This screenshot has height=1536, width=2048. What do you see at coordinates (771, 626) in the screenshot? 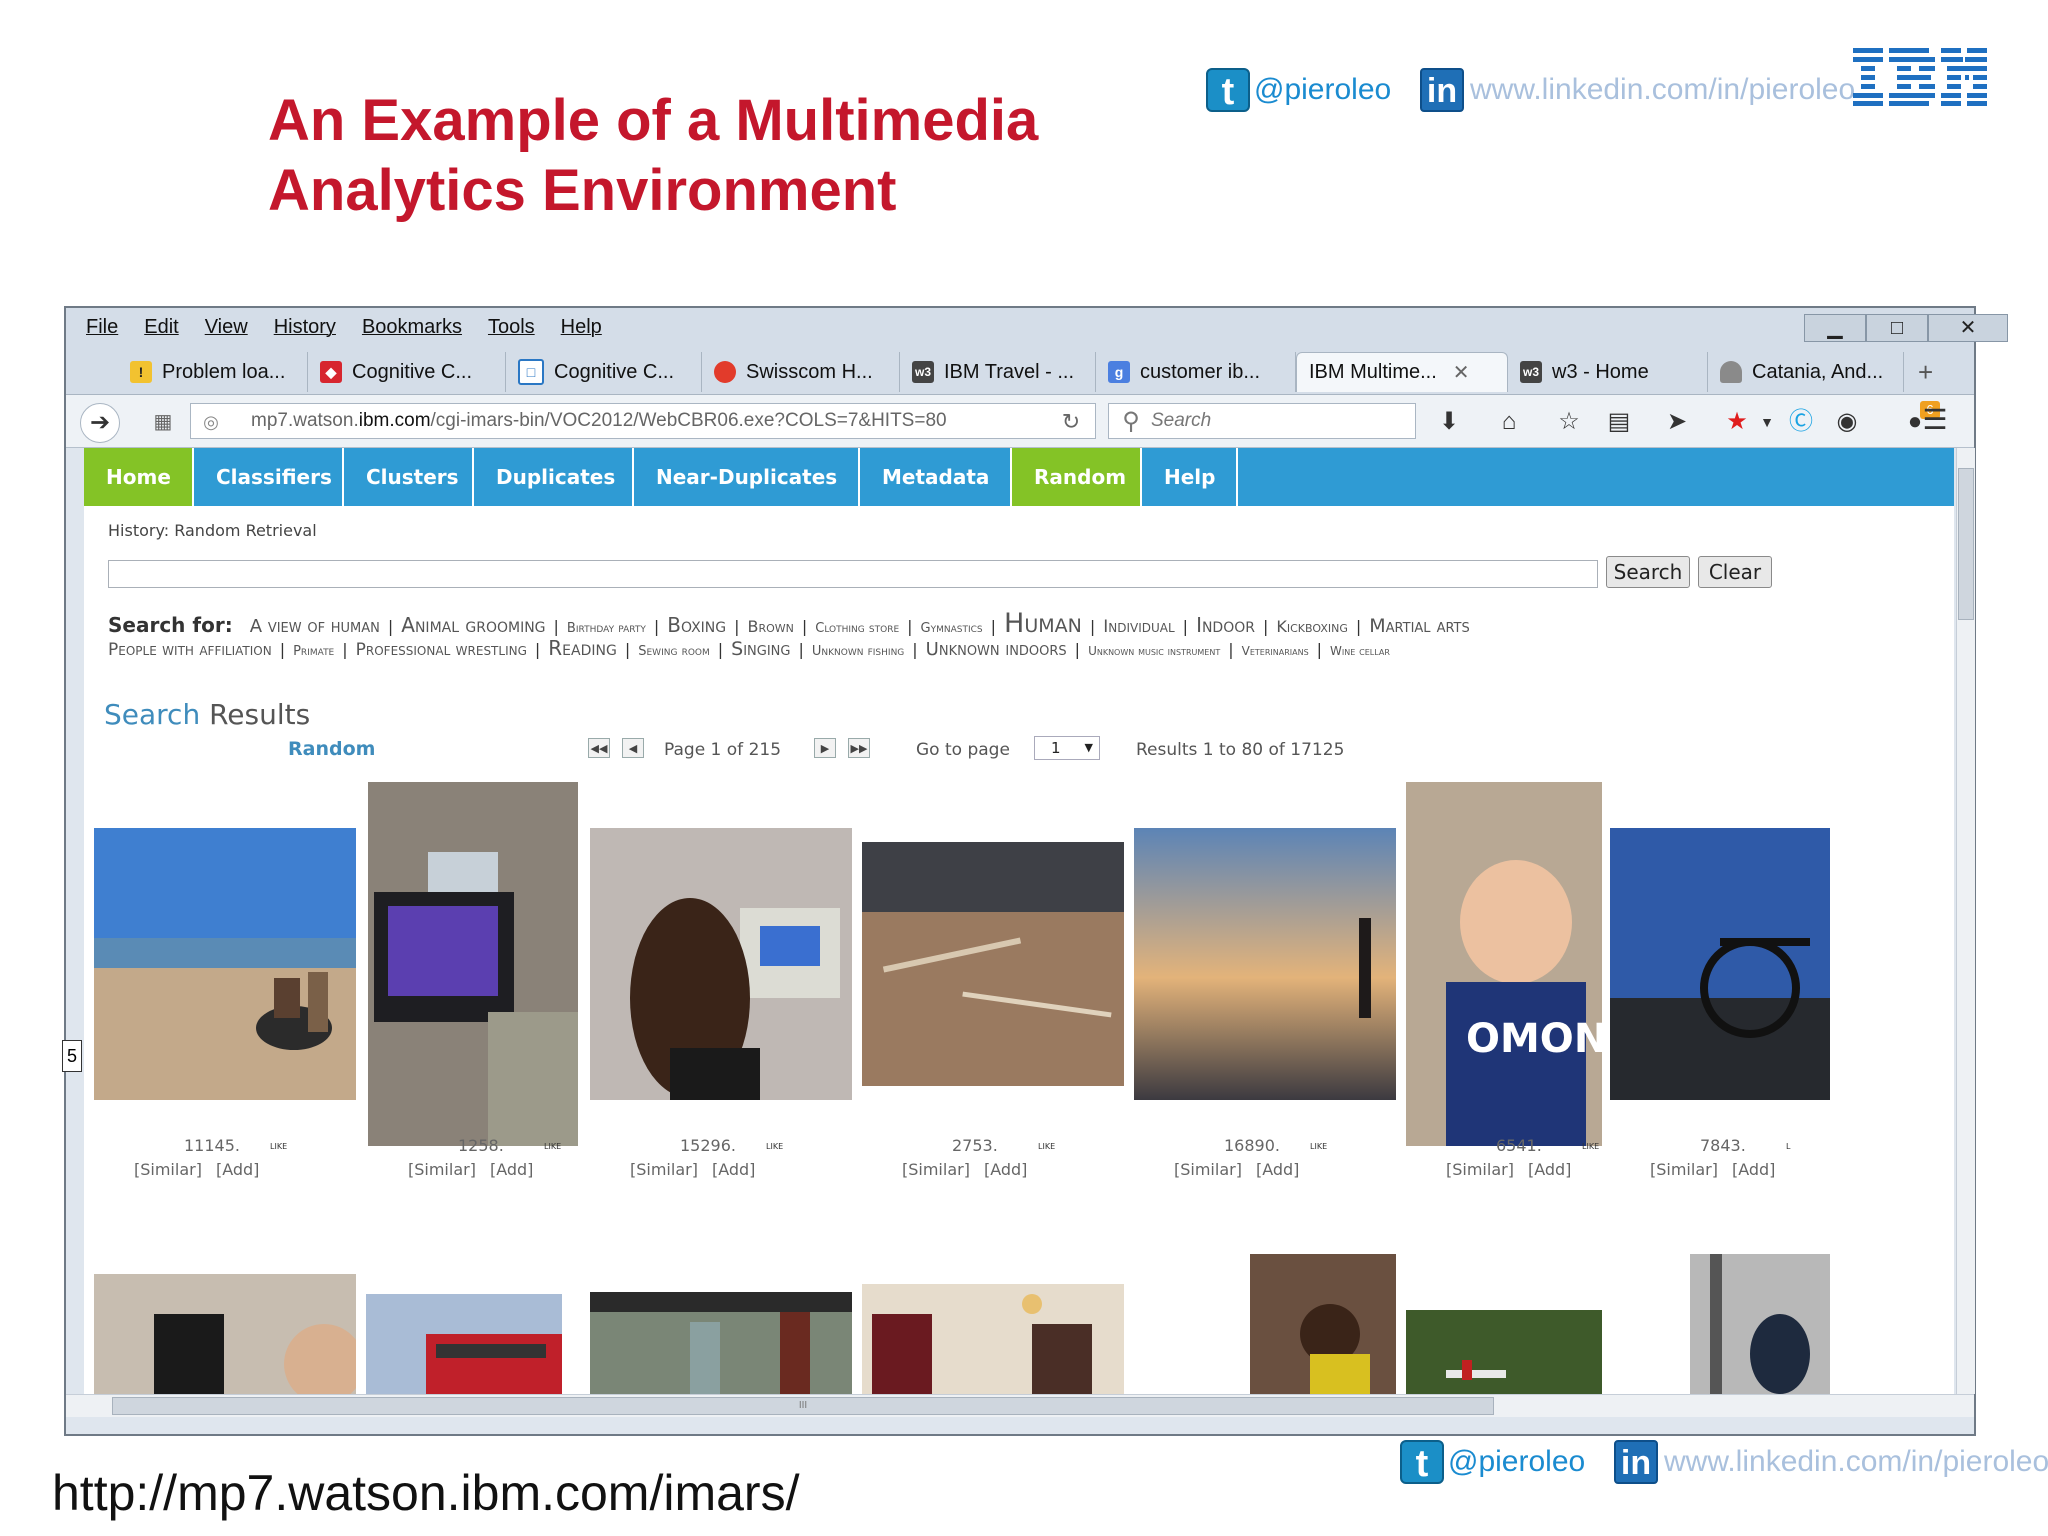
I see `tag-link: Brown` at bounding box center [771, 626].